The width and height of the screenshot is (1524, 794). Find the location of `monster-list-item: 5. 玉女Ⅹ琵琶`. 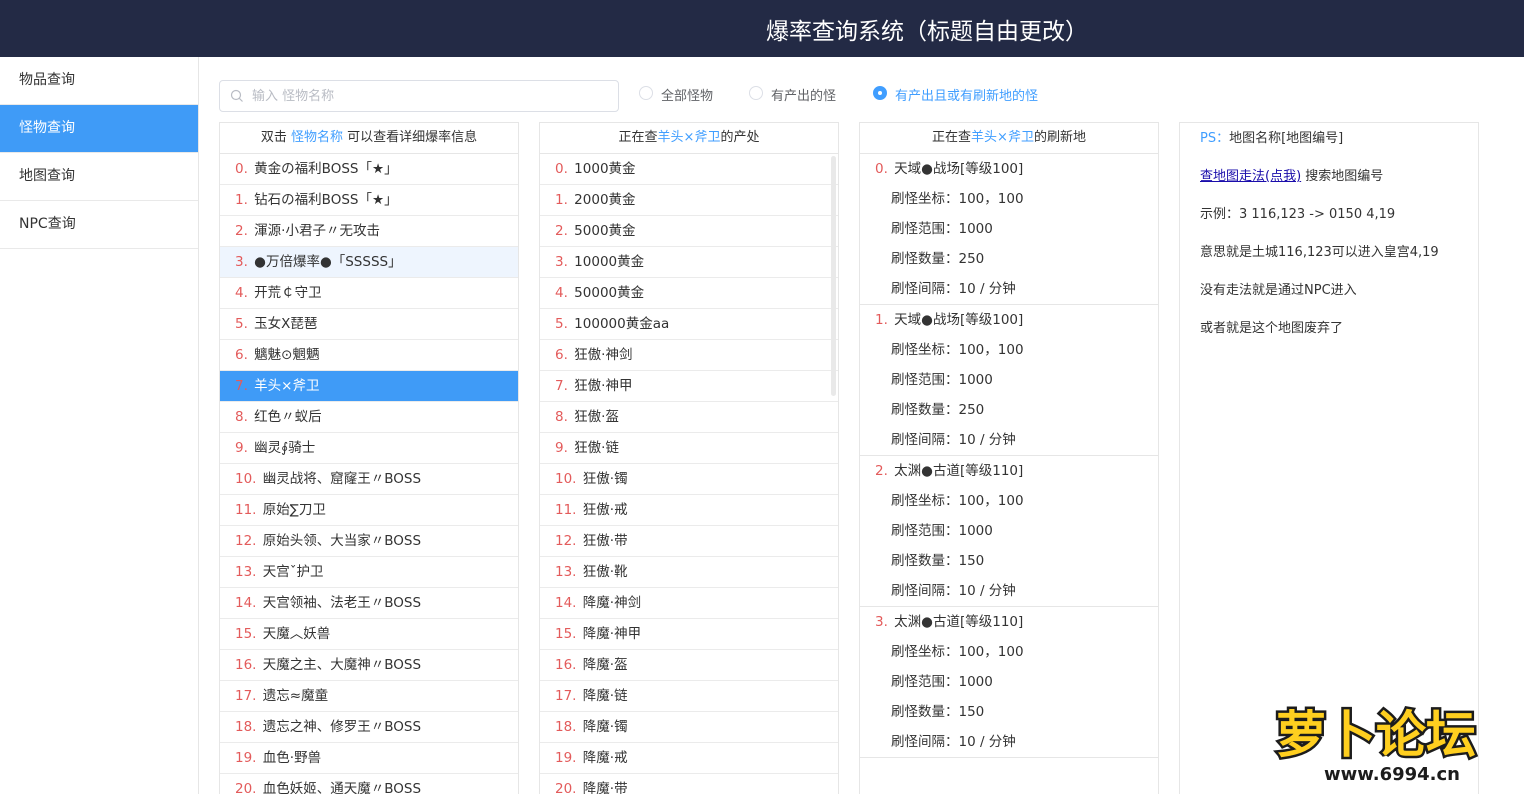

monster-list-item: 5. 玉女Ⅹ琵琶 is located at coordinates (369, 324).